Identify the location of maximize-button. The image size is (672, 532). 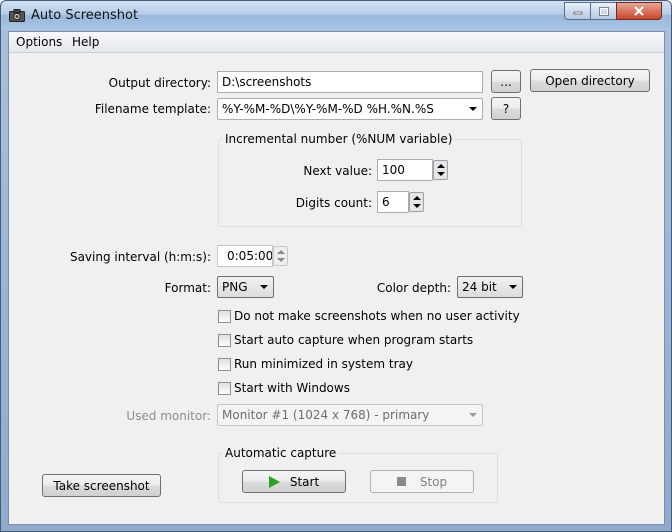
(603, 11).